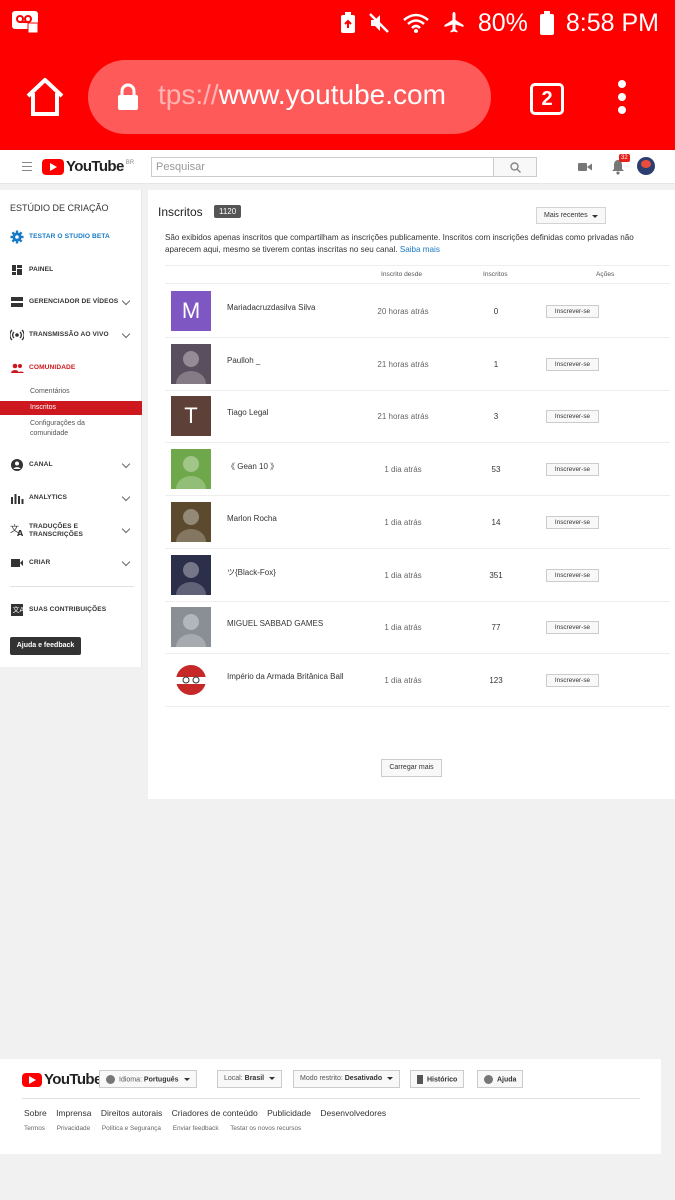 This screenshot has width=675, height=1200. What do you see at coordinates (71, 610) in the screenshot?
I see `sidebar-item-contributions: 文A SUAS CONTRIBUIÇÕES` at bounding box center [71, 610].